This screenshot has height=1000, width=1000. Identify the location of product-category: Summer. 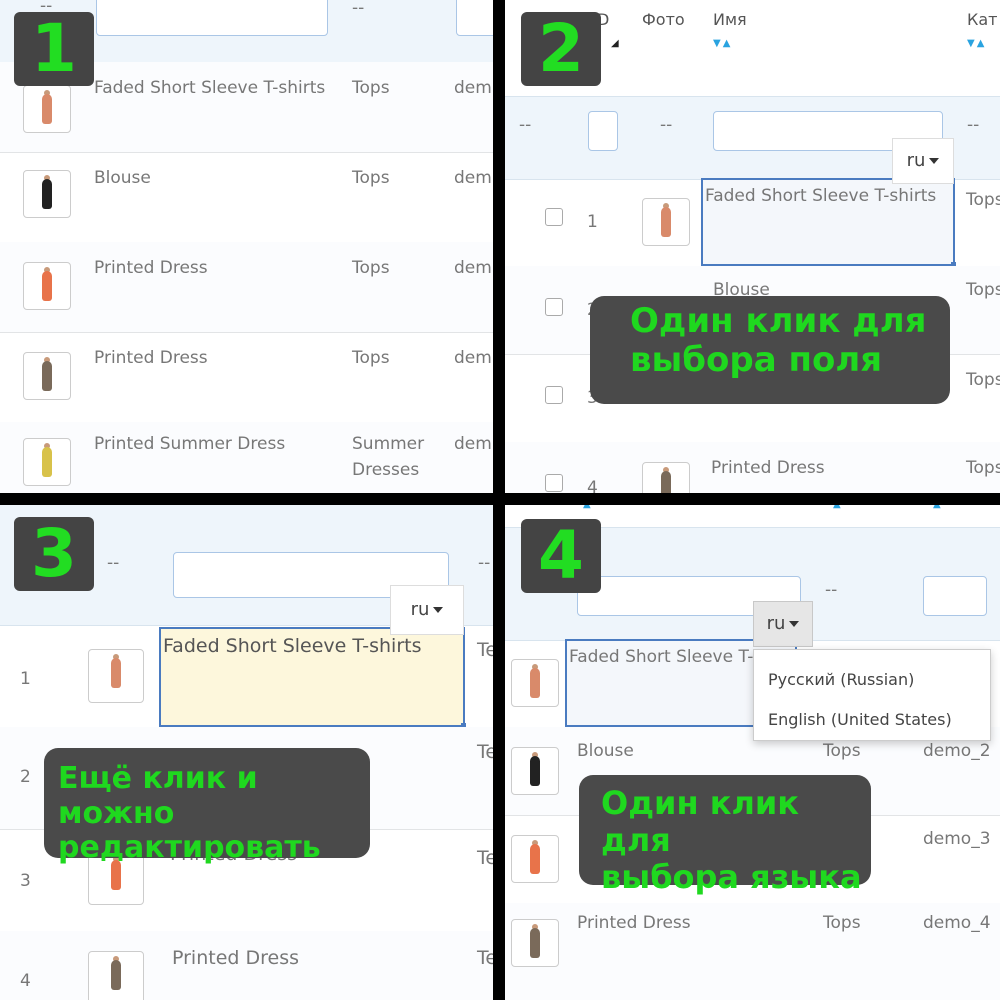
(388, 444).